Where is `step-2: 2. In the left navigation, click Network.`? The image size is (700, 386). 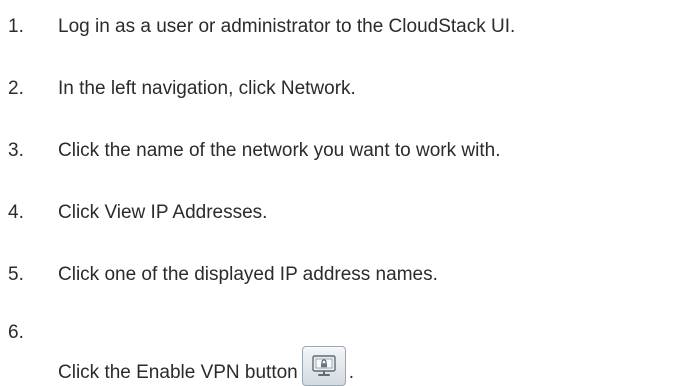
step-2: 2. In the left navigation, click Network. is located at coordinates (182, 89).